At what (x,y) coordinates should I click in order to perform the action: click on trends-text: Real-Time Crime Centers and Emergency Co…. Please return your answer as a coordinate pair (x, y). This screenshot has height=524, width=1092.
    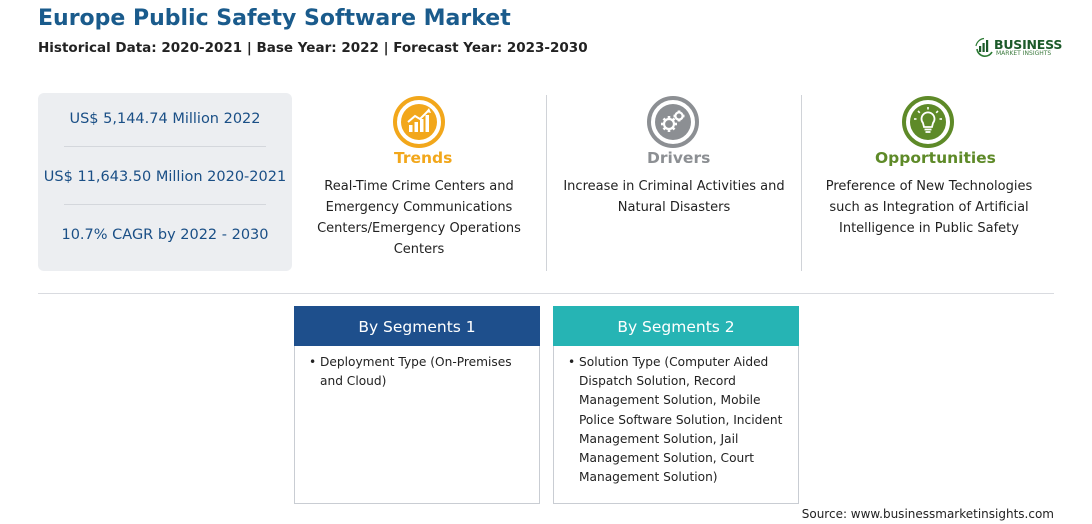
    Looking at the image, I should click on (419, 218).